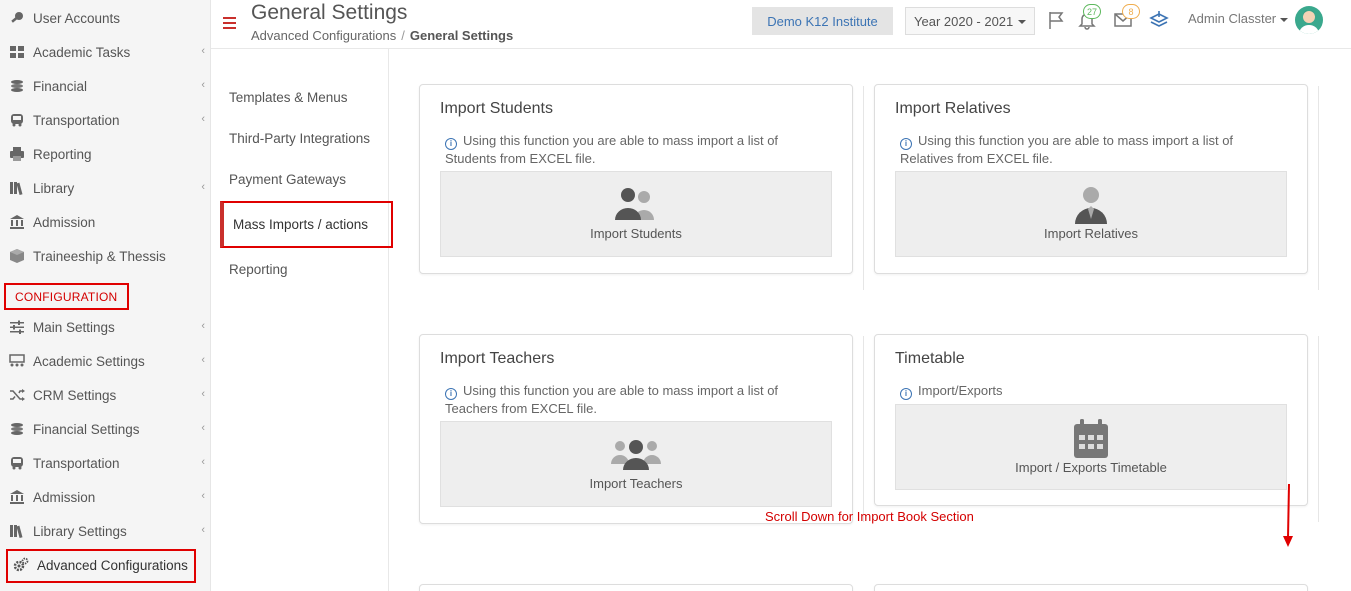 The width and height of the screenshot is (1351, 591). What do you see at coordinates (60, 86) in the screenshot?
I see `sidebar-item-label: Financial` at bounding box center [60, 86].